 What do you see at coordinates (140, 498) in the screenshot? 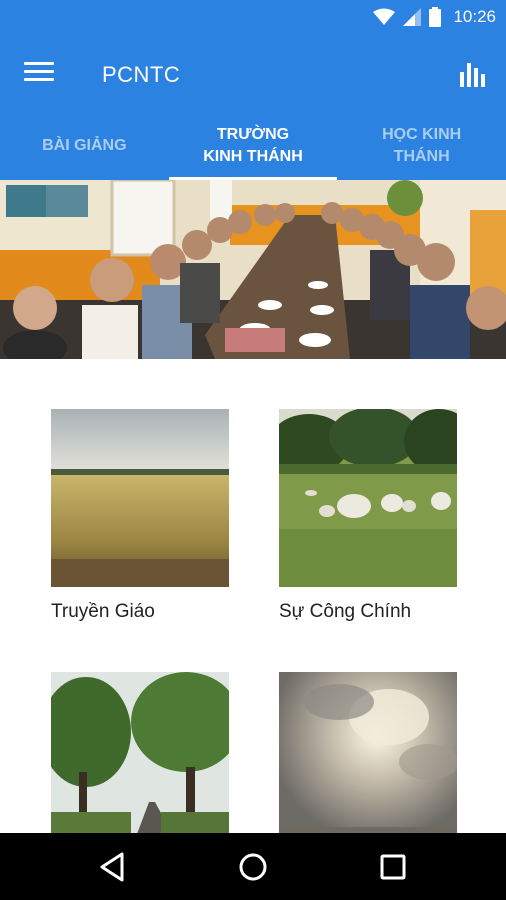
I see `wheat-field-image` at bounding box center [140, 498].